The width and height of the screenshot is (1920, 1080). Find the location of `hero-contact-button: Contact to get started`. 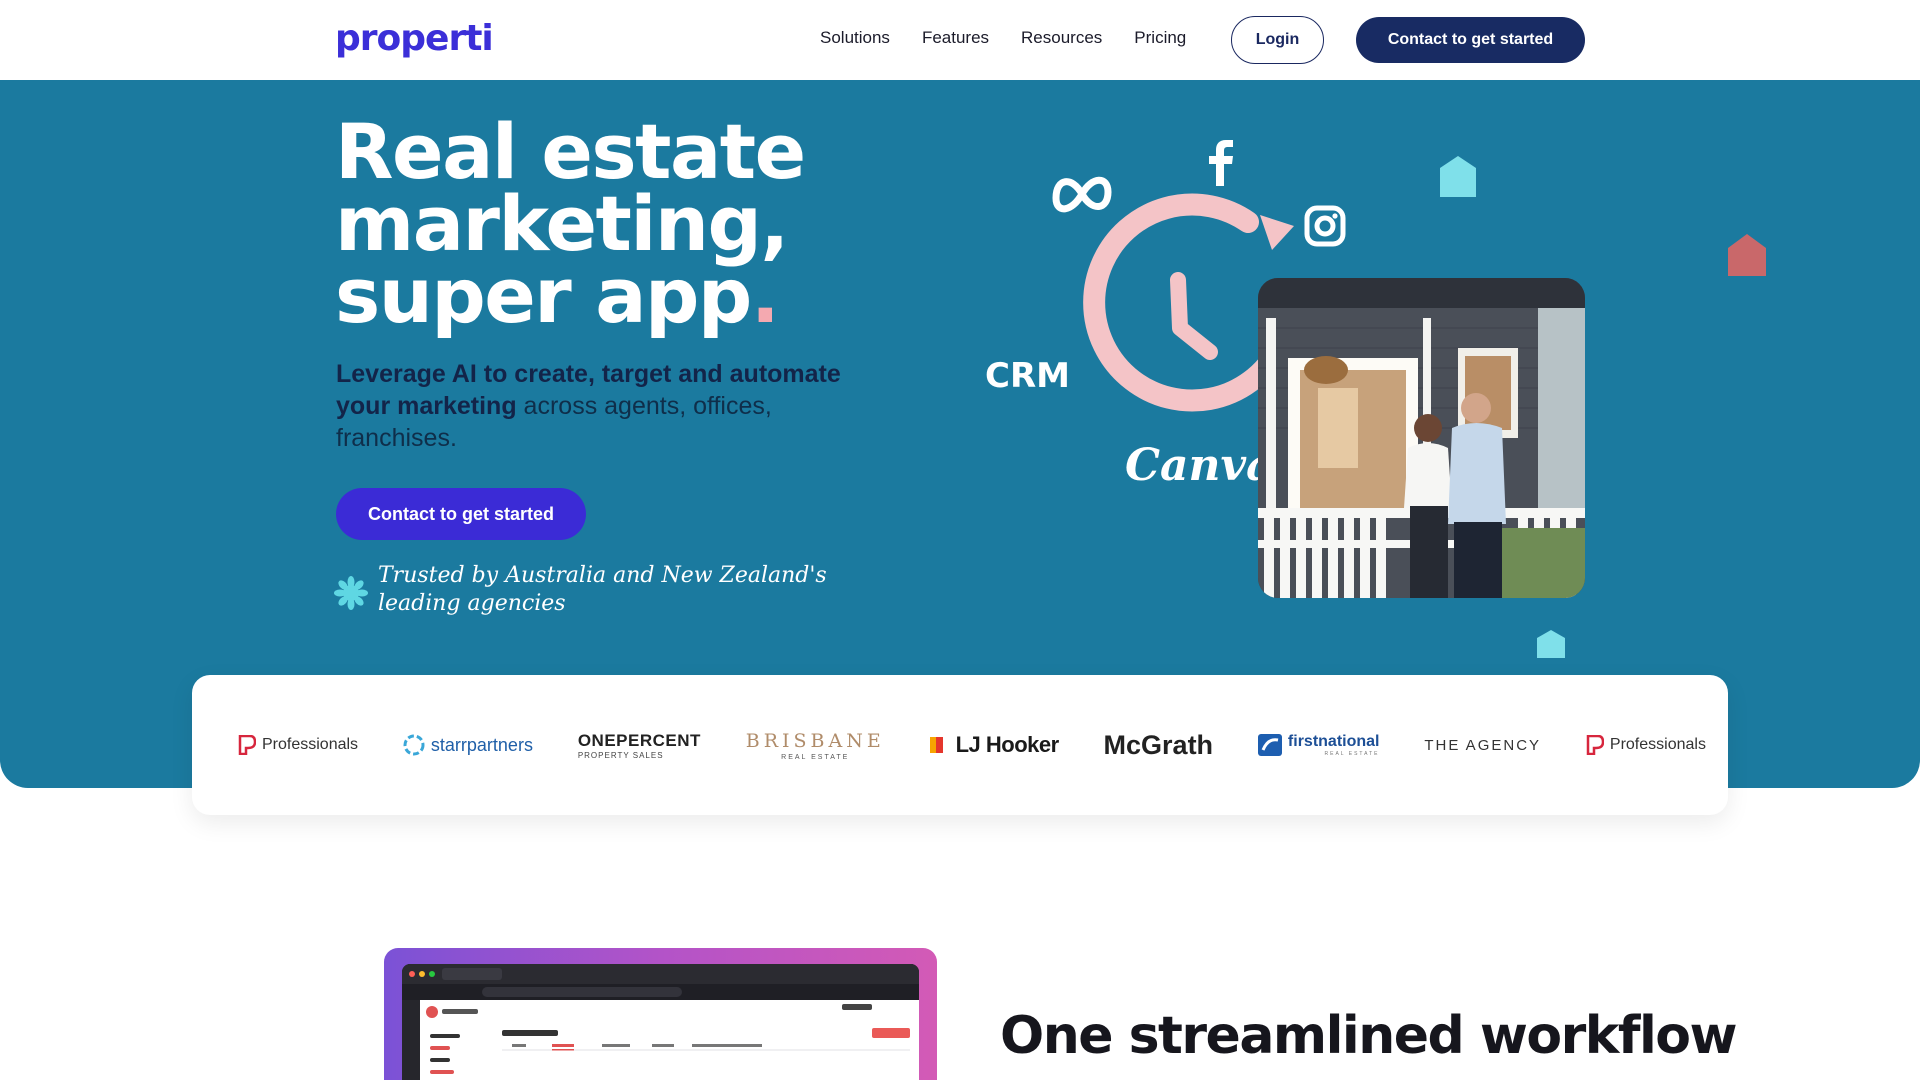

hero-contact-button: Contact to get started is located at coordinates (461, 514).